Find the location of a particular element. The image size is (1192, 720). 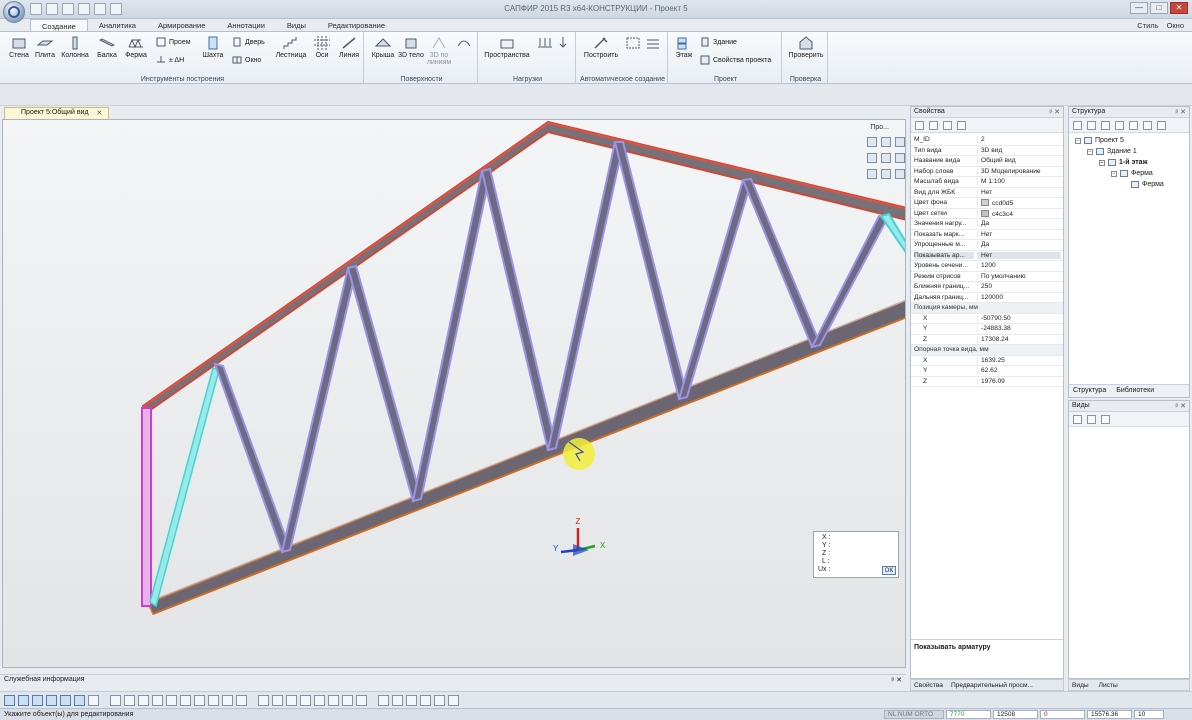

snap-node-icon is located at coordinates (93, 700).